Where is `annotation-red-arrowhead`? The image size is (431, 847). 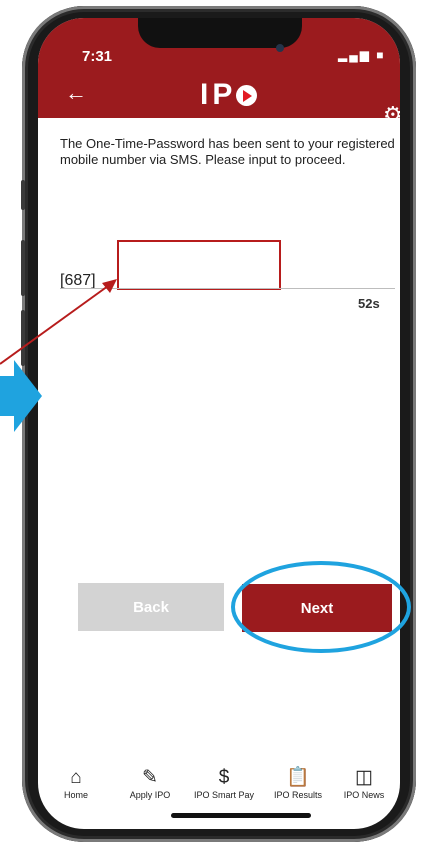 annotation-red-arrowhead is located at coordinates (109, 286).